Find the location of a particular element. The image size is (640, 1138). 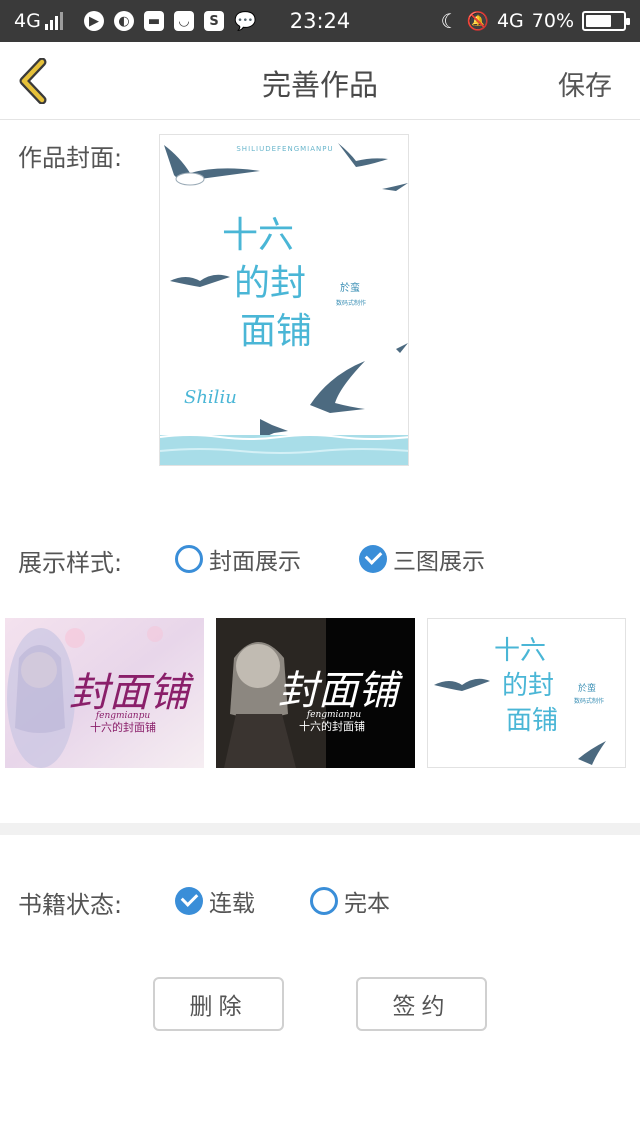

status-bar: 4G ▶ ◐ ▬ ◡ S 💬 23:24 ☾ 🔕 4G 70% is located at coordinates (320, 21).